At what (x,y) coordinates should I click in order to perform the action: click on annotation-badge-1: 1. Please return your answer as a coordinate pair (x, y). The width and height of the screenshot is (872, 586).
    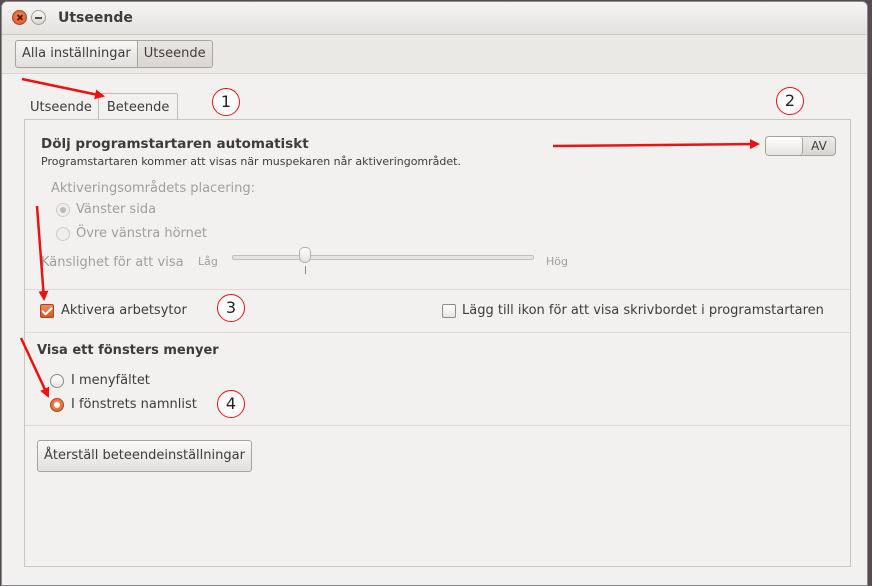
    Looking at the image, I should click on (226, 102).